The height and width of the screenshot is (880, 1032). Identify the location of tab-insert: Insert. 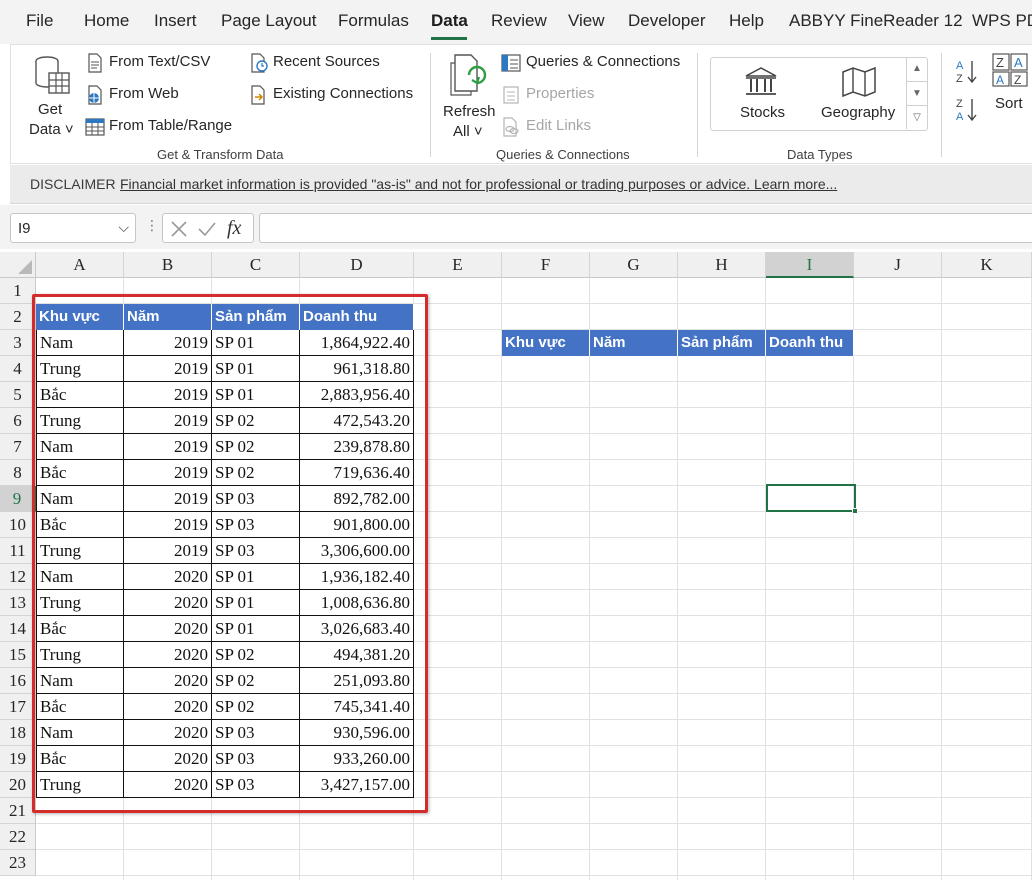
(175, 21).